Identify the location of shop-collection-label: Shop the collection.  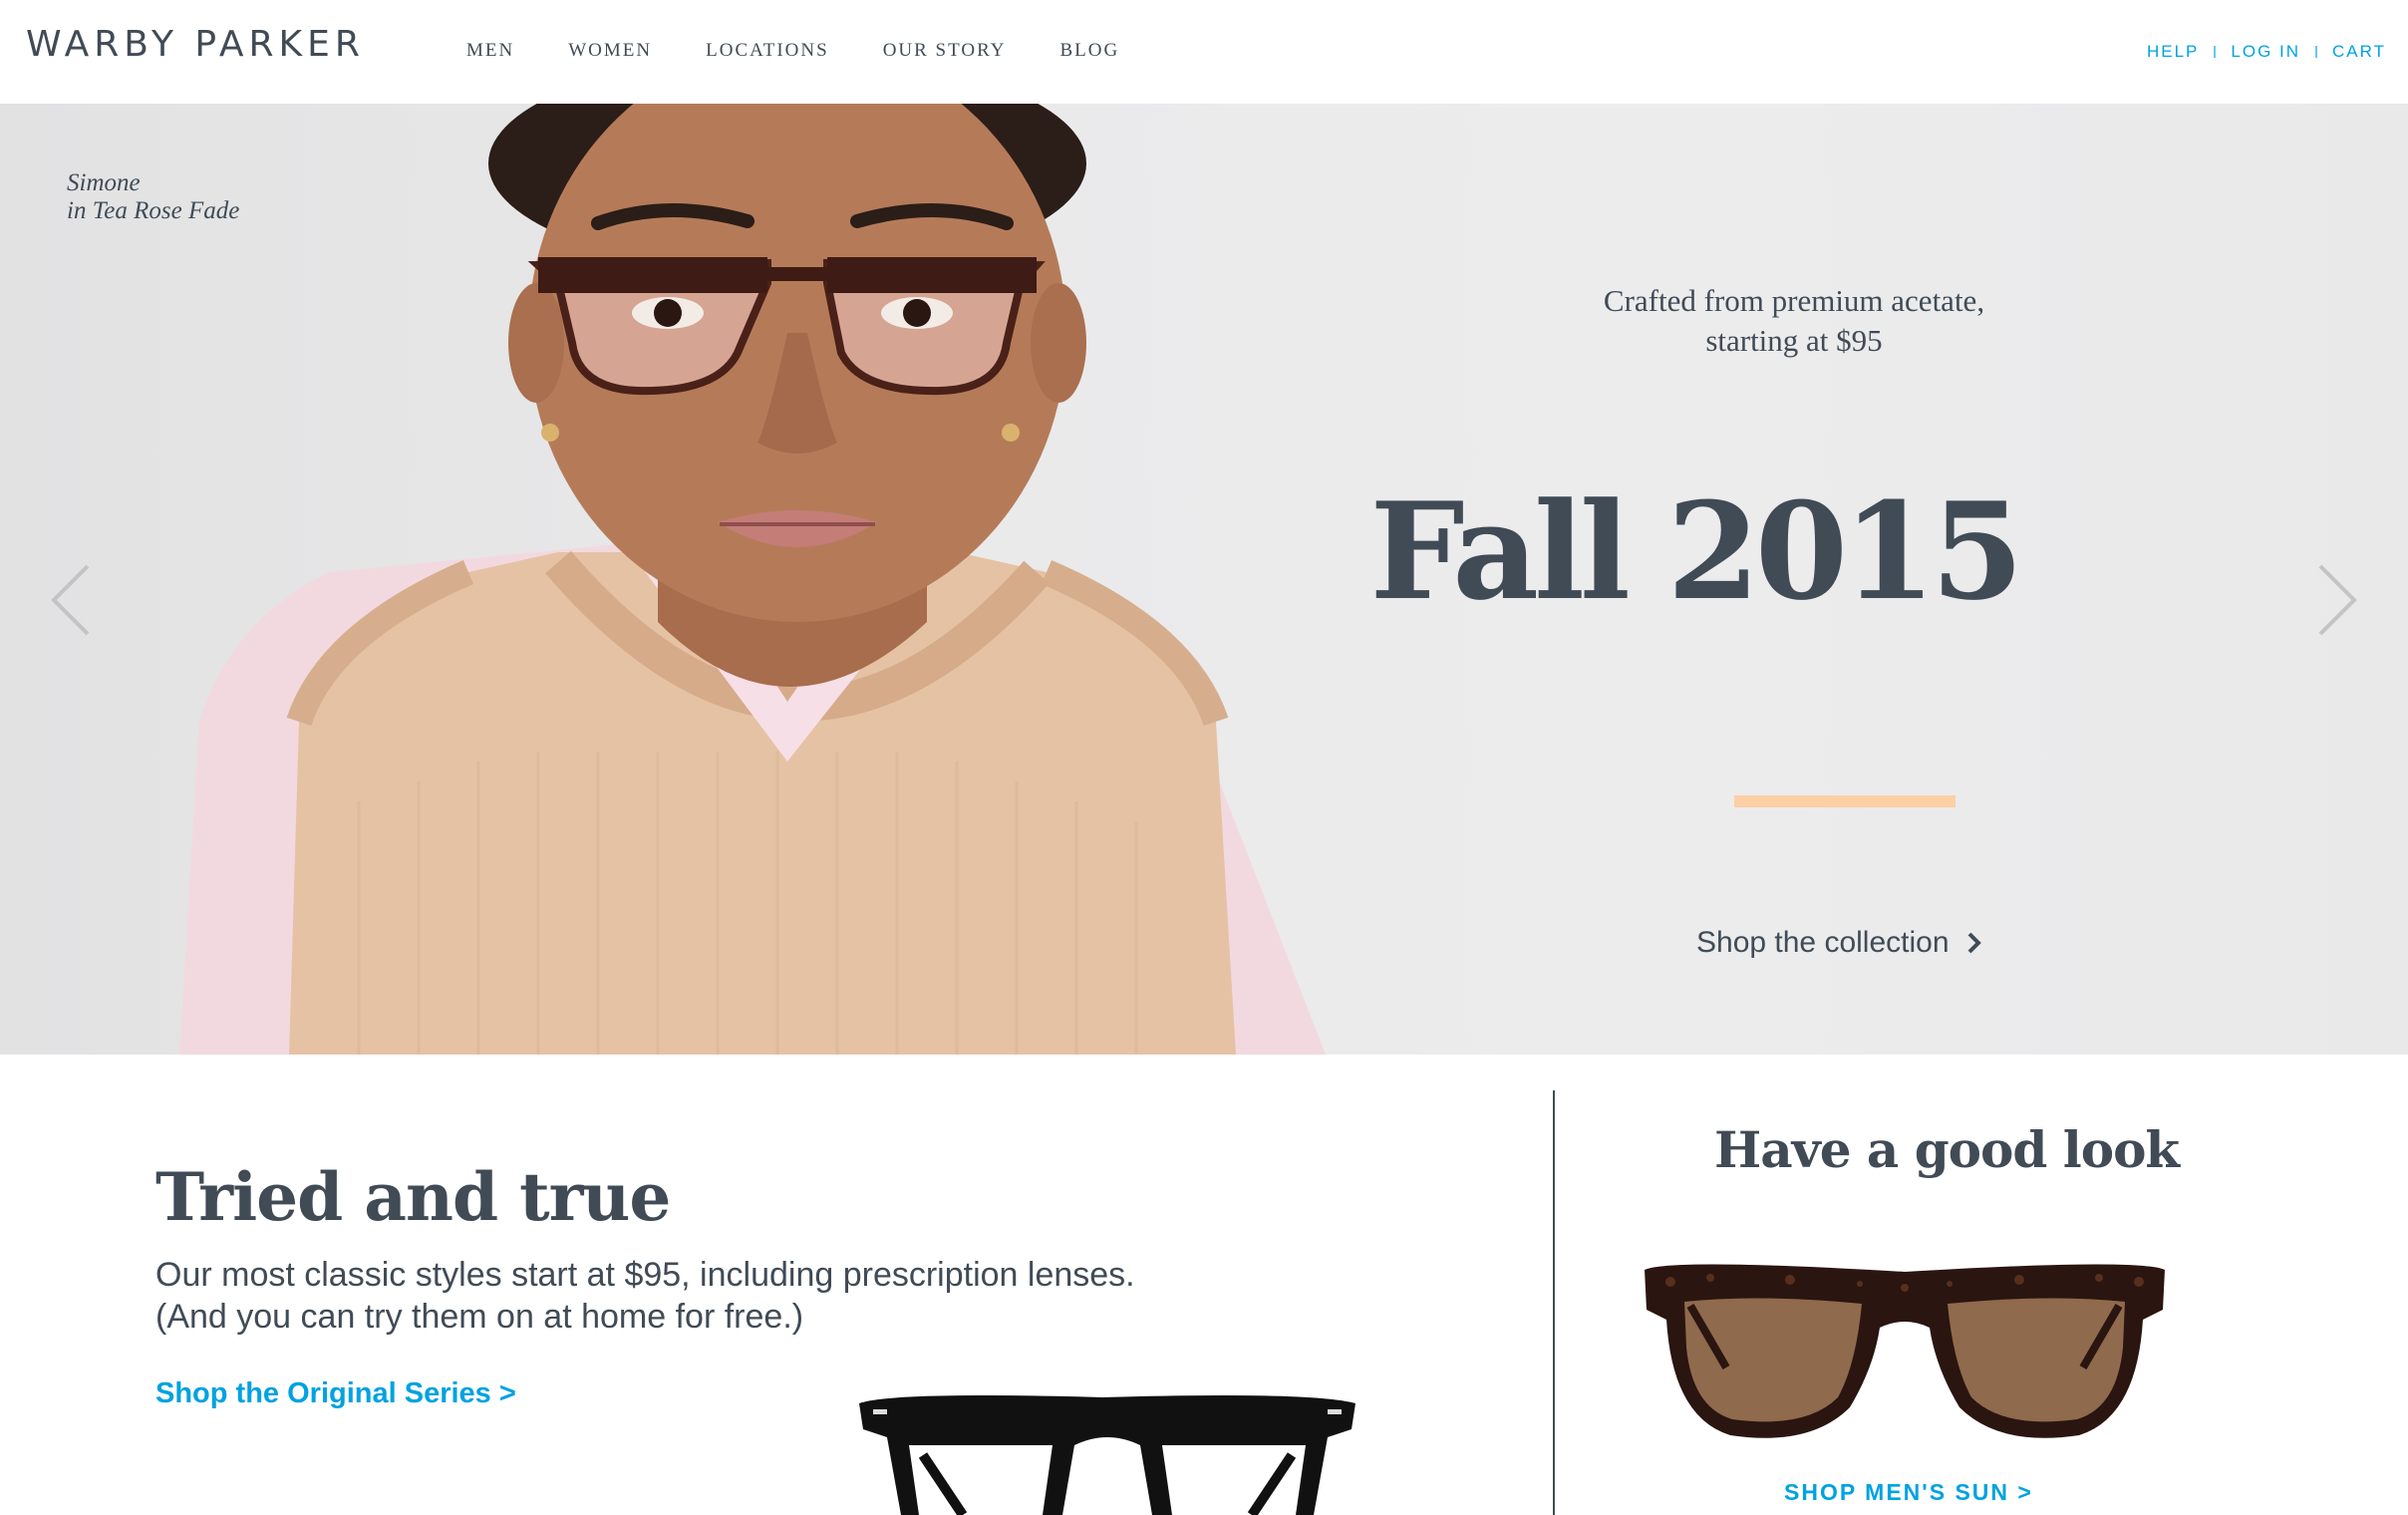
(1823, 942).